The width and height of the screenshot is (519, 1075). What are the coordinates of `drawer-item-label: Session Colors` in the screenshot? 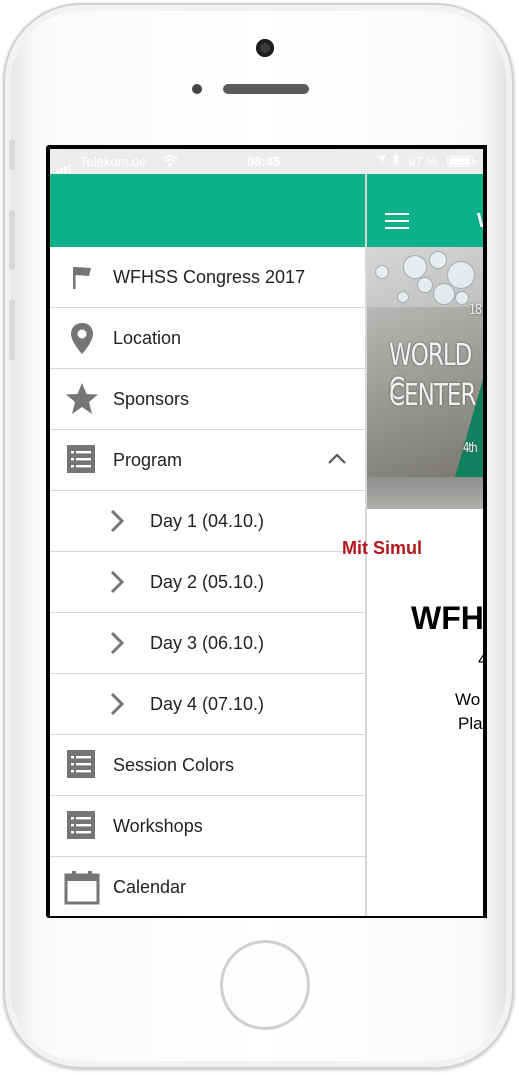 It's located at (174, 764).